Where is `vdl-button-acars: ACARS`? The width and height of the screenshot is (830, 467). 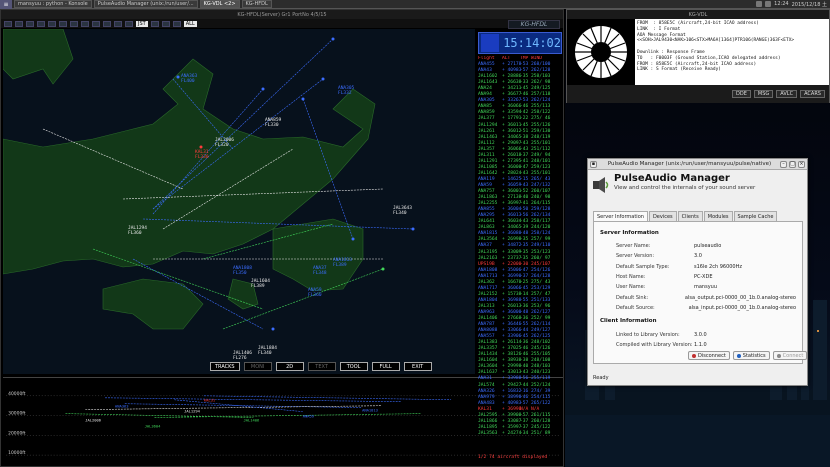
vdl-button-acars: ACARS is located at coordinates (812, 94).